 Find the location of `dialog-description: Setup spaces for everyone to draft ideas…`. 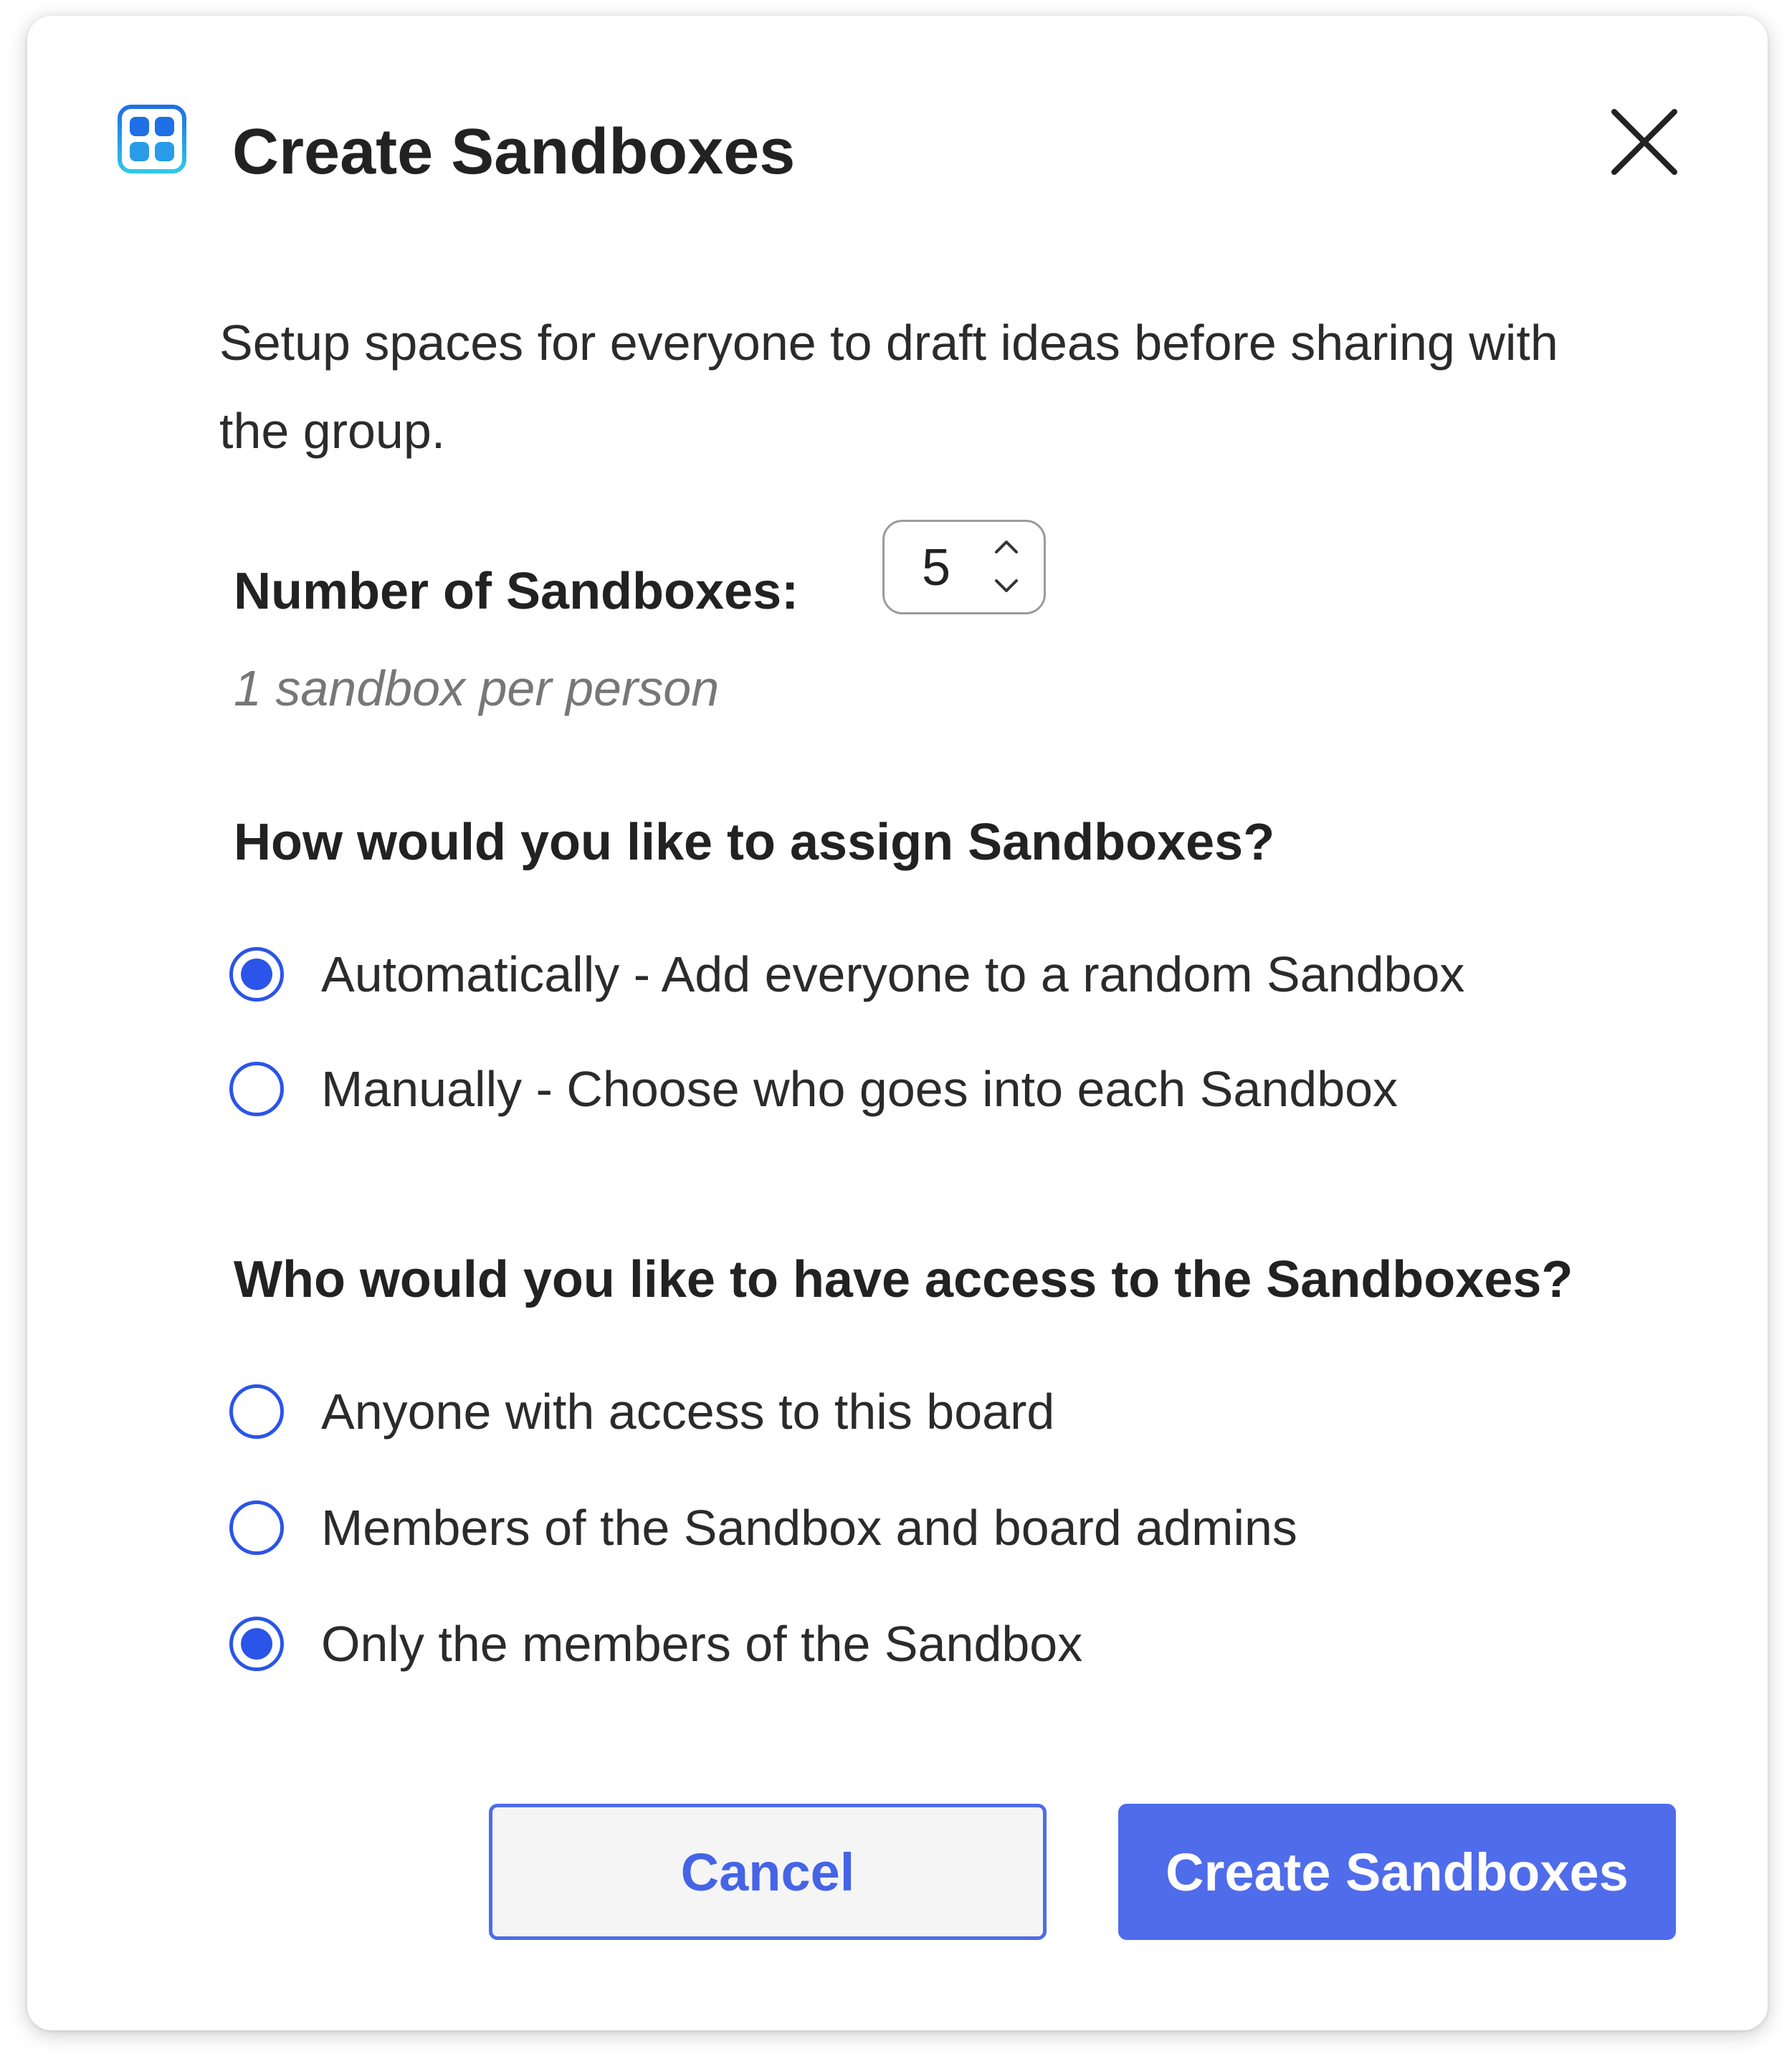

dialog-description: Setup spaces for everyone to draft ideas… is located at coordinates (888, 387).